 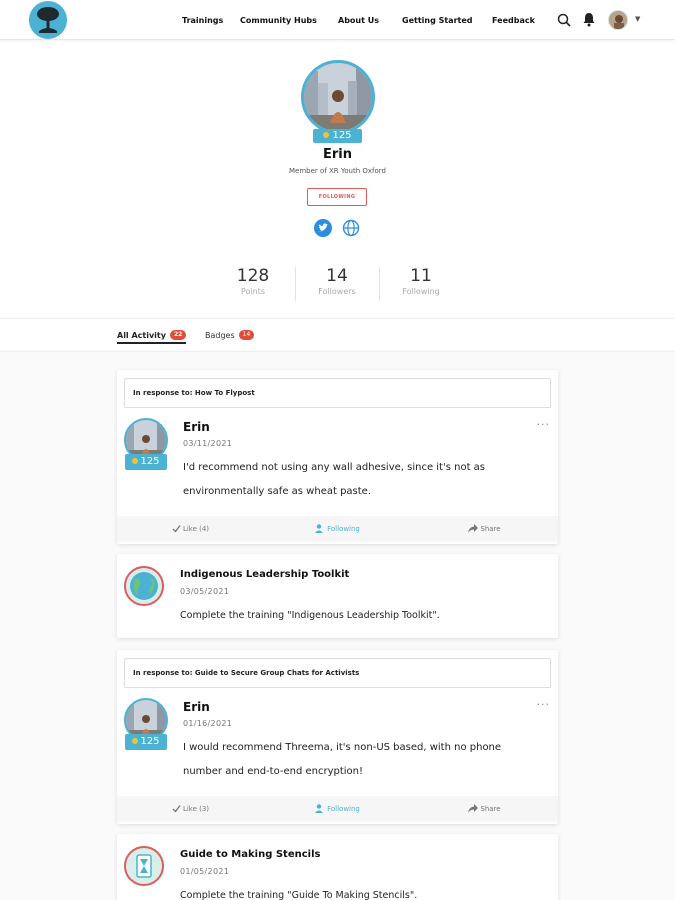 I want to click on in-response-to-link: In response to: How To Flypost, so click(x=337, y=393).